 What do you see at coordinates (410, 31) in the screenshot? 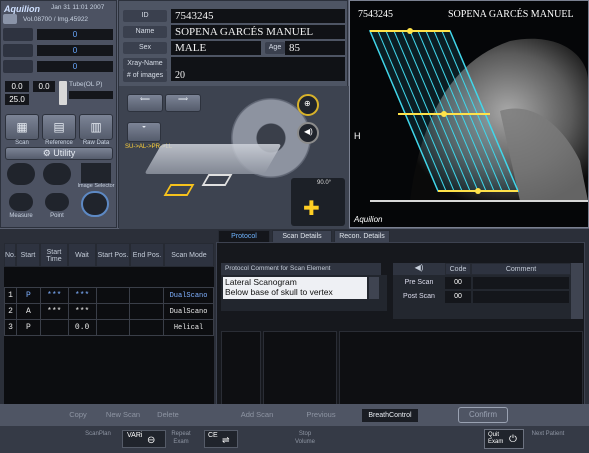
I see `top-handle-point` at bounding box center [410, 31].